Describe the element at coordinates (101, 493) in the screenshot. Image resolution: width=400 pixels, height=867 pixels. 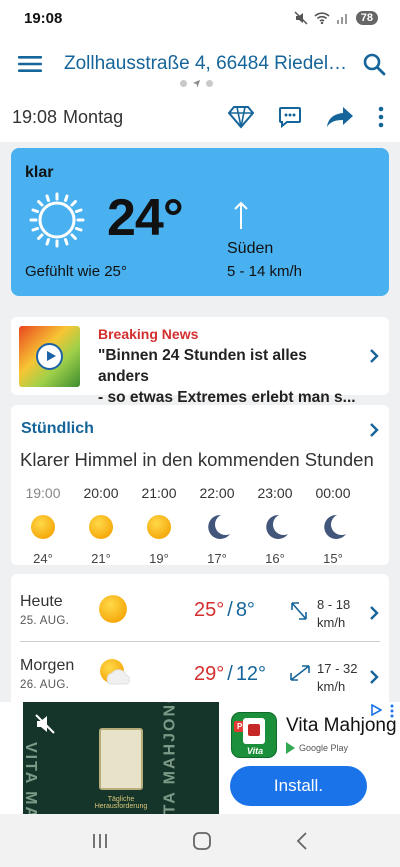
I see `hour-time: 20:00` at that location.